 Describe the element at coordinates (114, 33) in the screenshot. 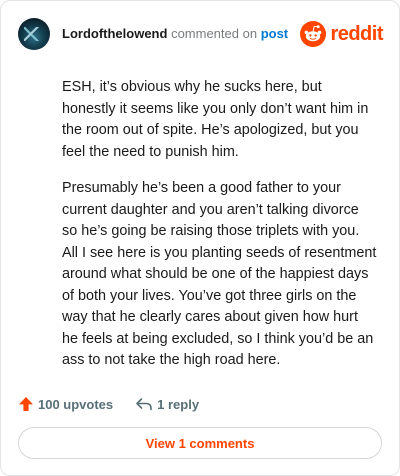

I see `username: Lordofthelowend` at that location.